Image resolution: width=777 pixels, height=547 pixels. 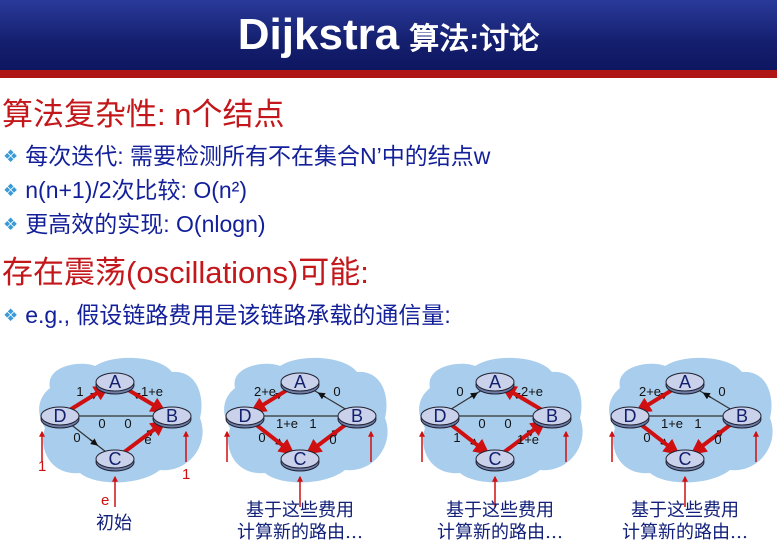 What do you see at coordinates (501, 432) in the screenshot?
I see `network-panel-3: ABCD0 2+e1 1+e0 0` at bounding box center [501, 432].